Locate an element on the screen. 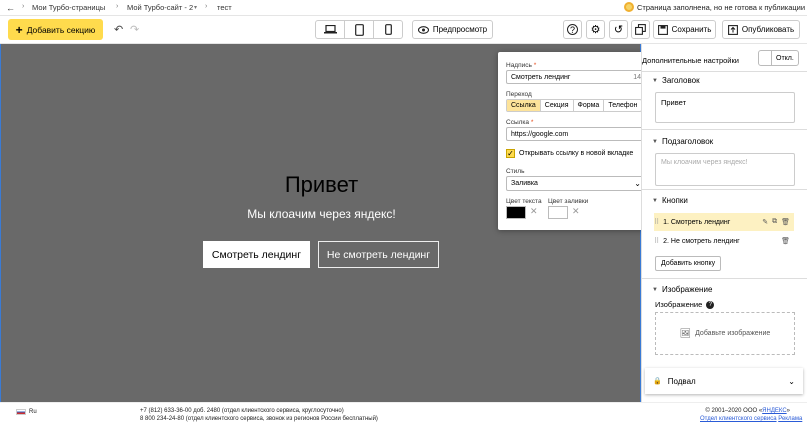 The height and width of the screenshot is (437, 807). desktop-view-icon is located at coordinates (330, 29).